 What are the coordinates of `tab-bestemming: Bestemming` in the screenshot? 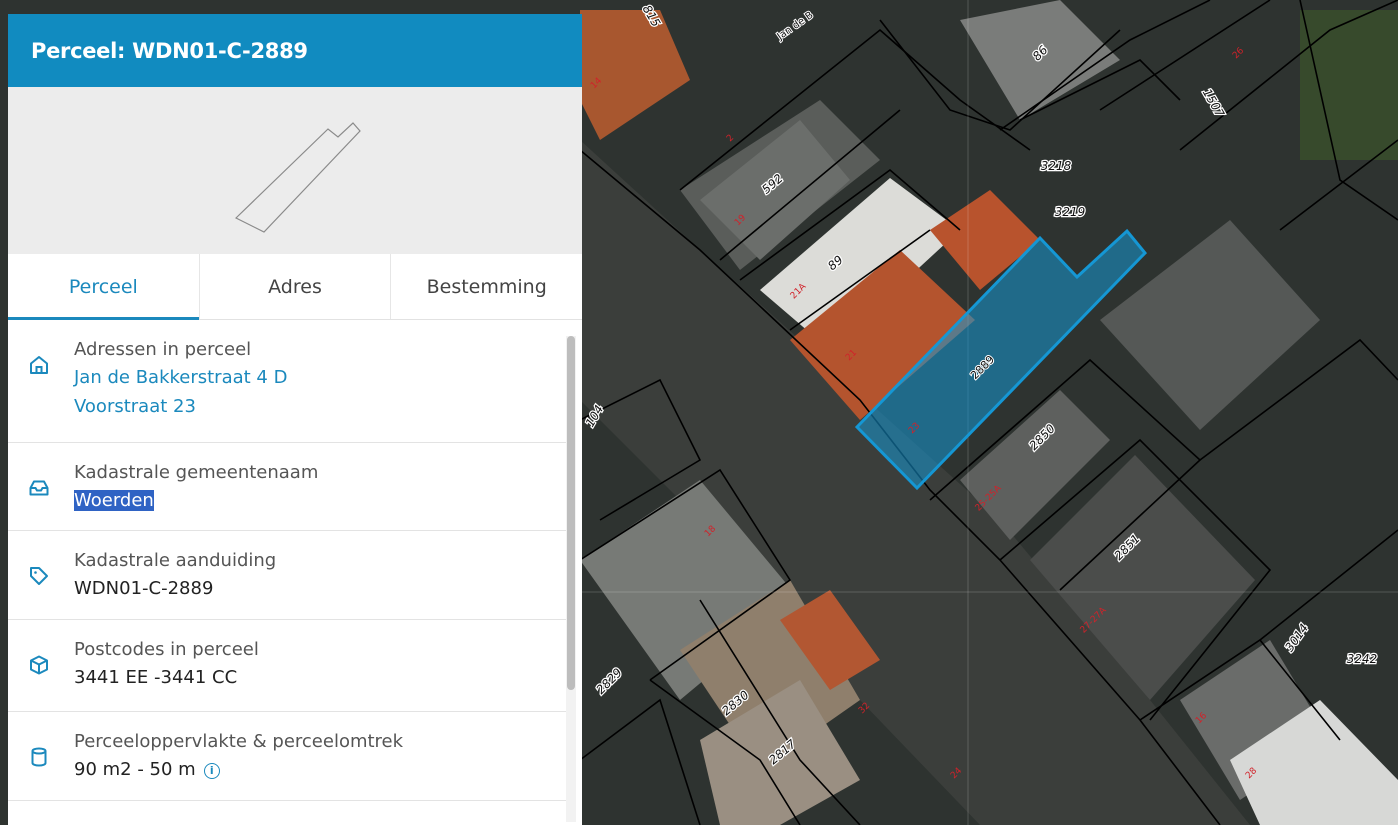 It's located at (486, 286).